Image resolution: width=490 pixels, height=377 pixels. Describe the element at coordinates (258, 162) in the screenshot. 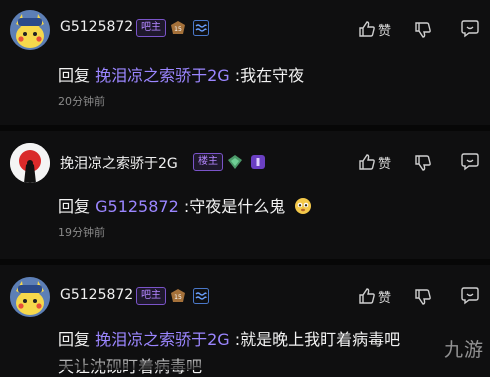

I see `vip-badge-icon` at that location.